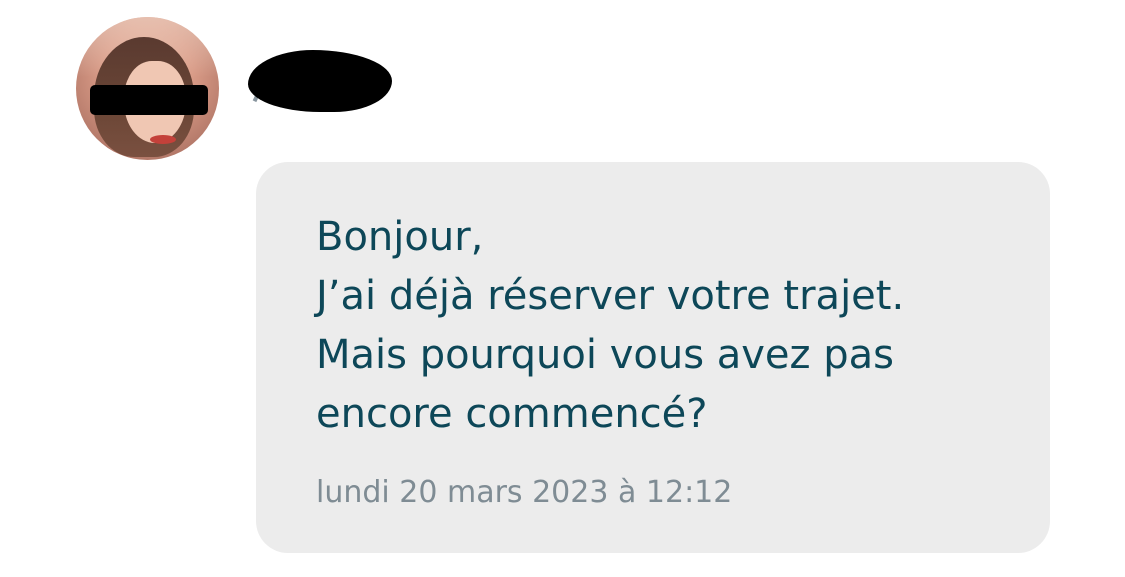 Image resolution: width=1125 pixels, height=577 pixels. Describe the element at coordinates (163, 139) in the screenshot. I see `avatar-lips` at that location.